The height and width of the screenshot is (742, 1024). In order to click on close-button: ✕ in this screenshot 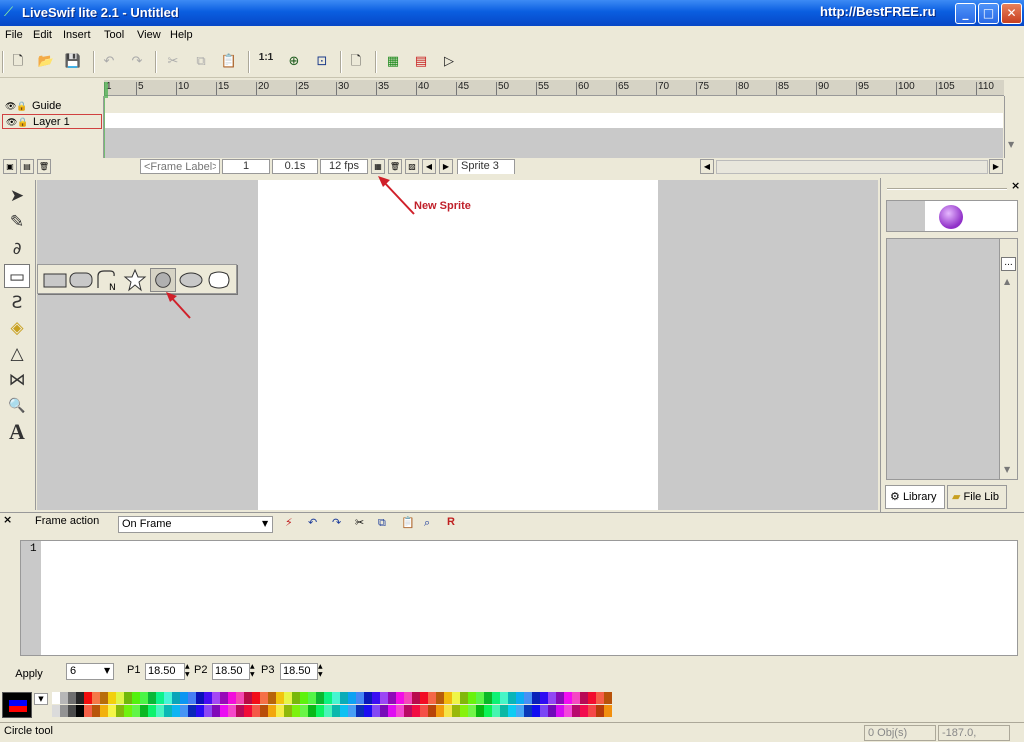, I will do `click(1011, 13)`.